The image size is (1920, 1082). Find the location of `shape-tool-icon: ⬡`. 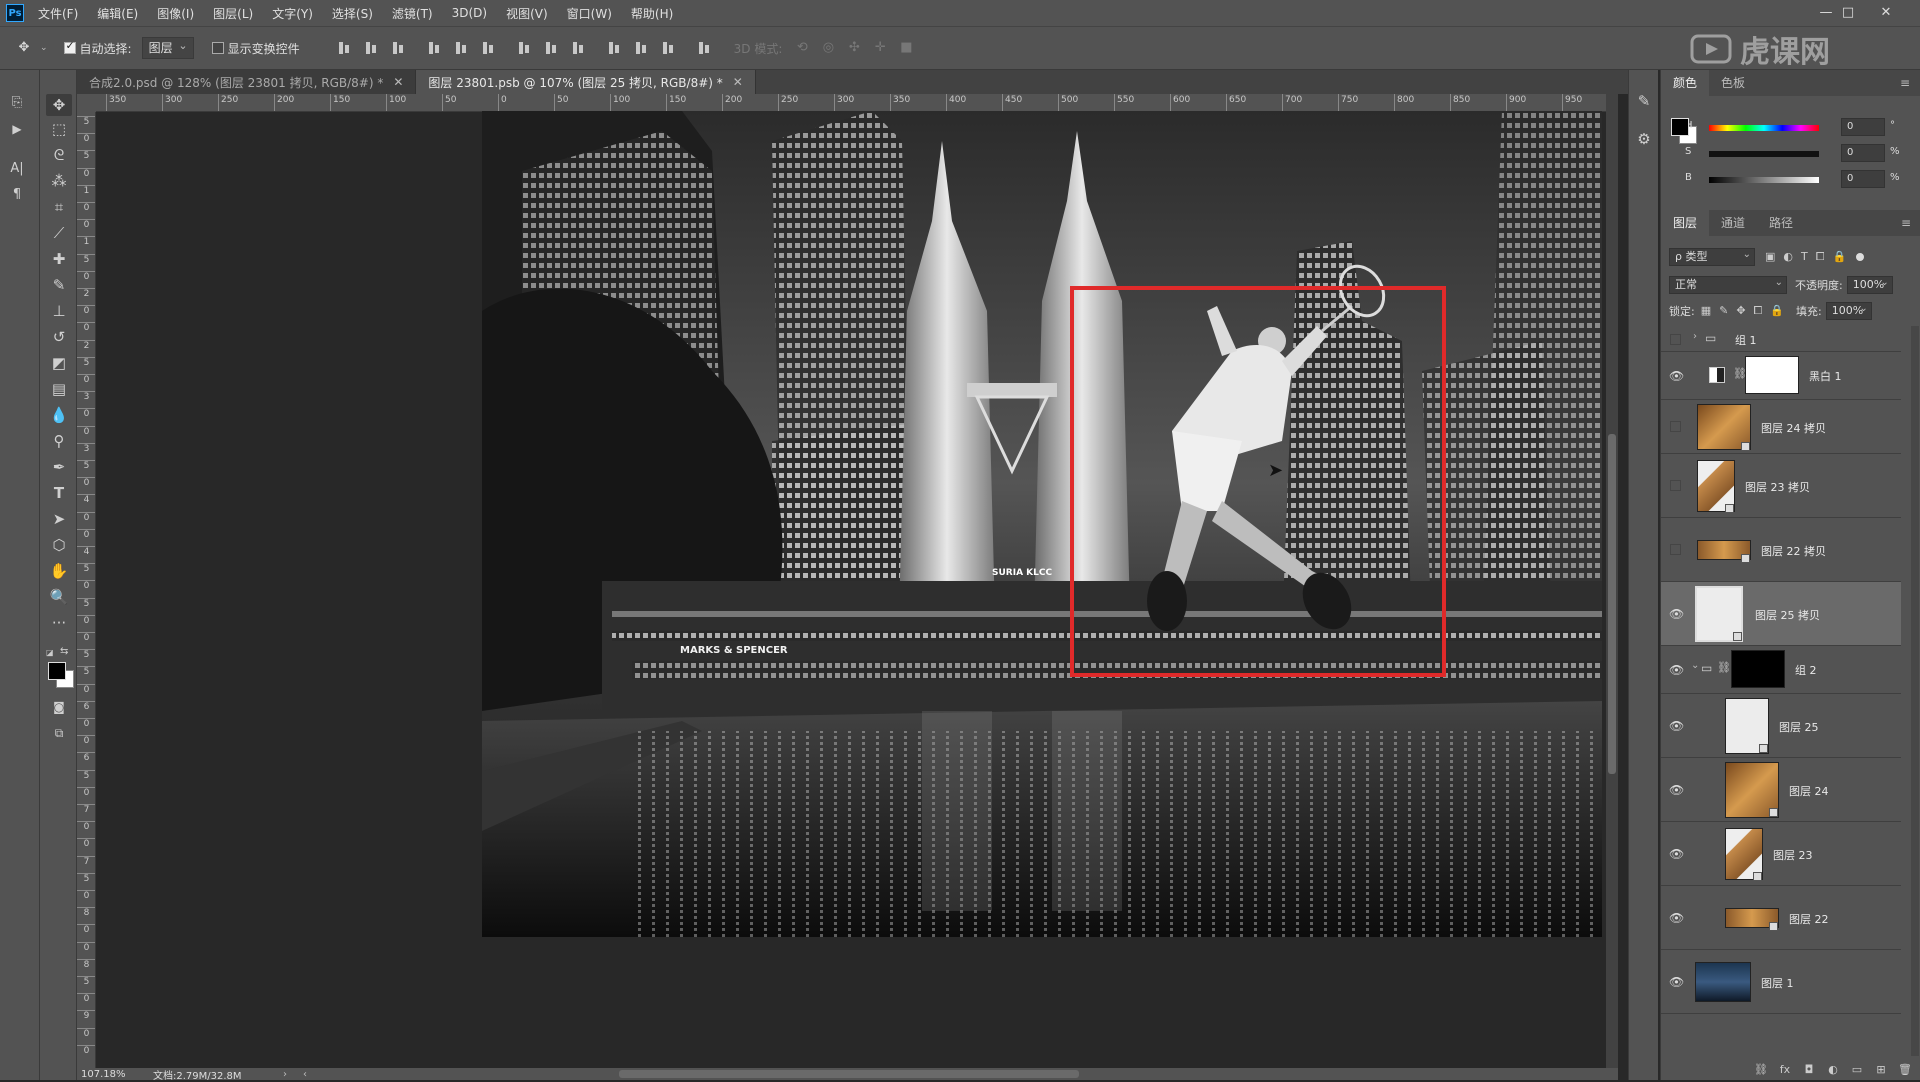

shape-tool-icon: ⬡ is located at coordinates (59, 545).